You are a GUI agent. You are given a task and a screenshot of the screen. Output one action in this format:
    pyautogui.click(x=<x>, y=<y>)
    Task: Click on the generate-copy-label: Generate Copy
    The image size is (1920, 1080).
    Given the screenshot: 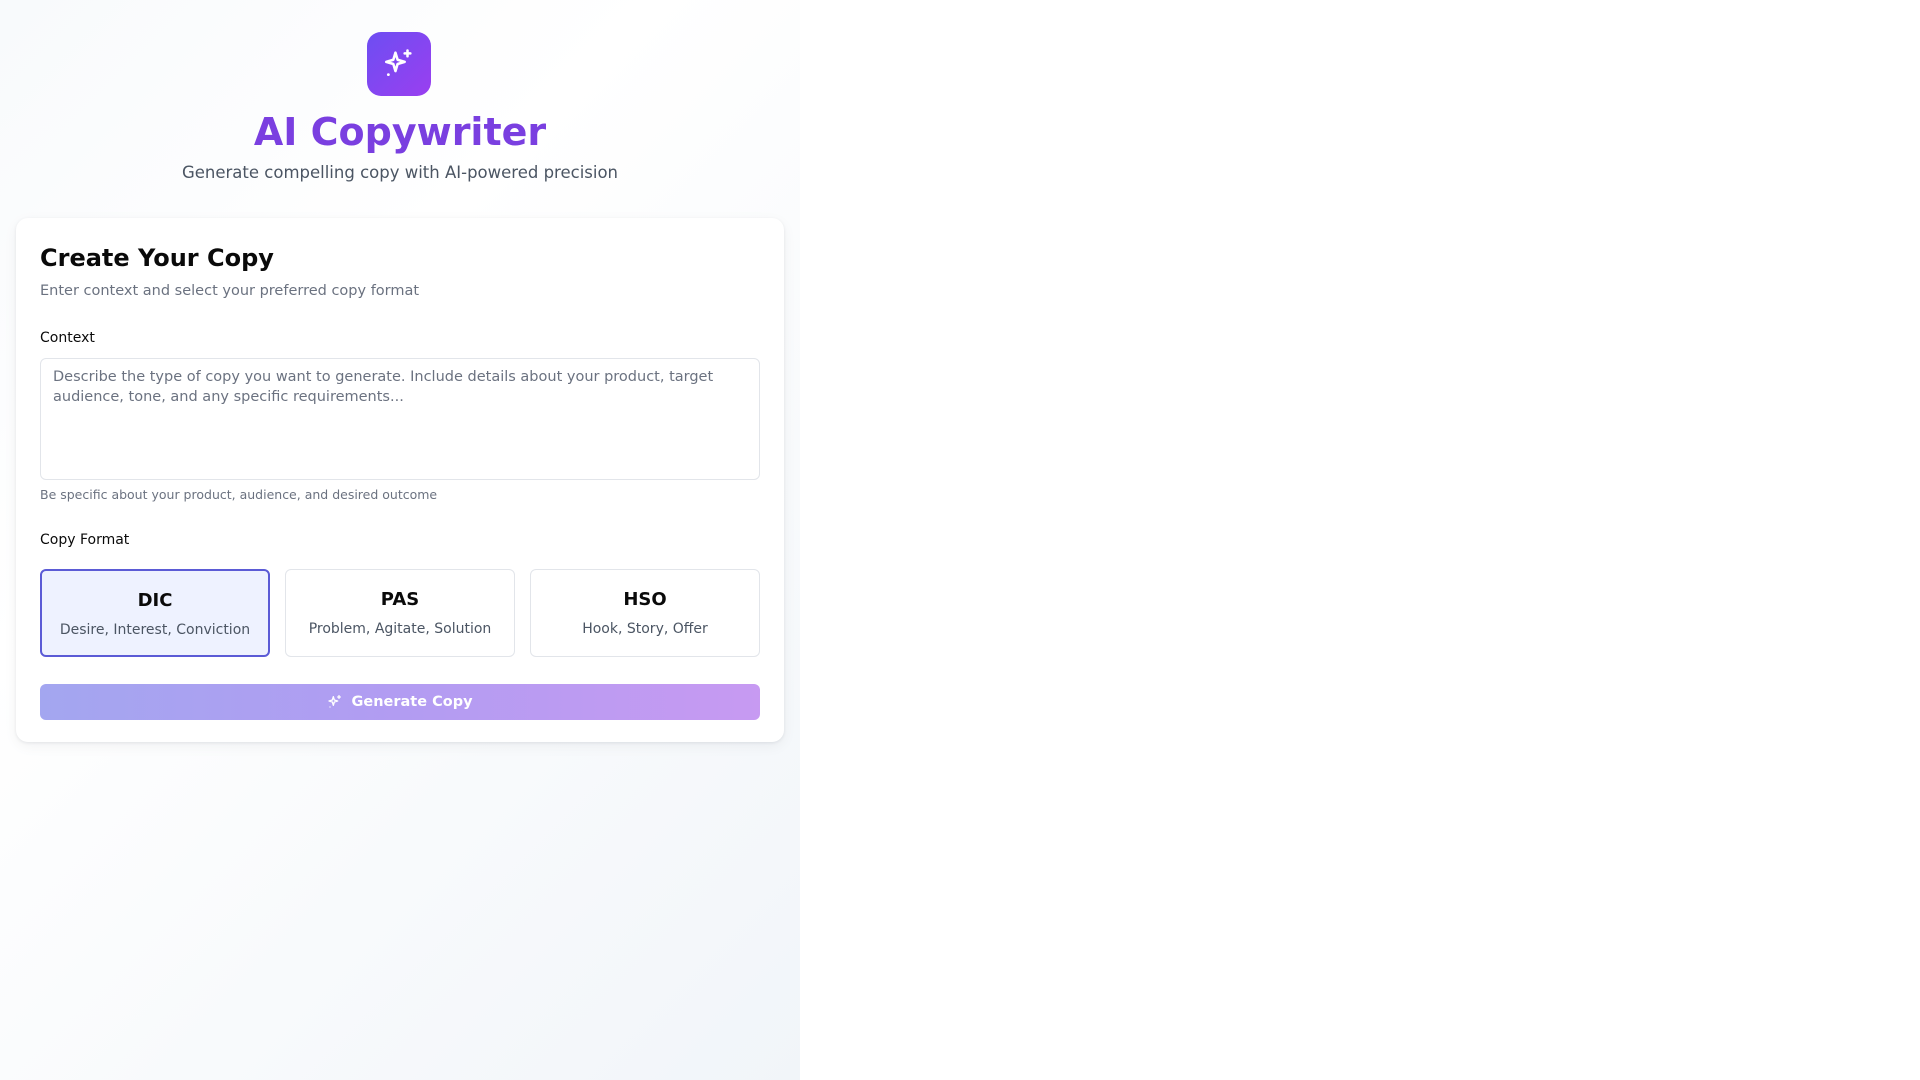 What is the action you would take?
    pyautogui.click(x=412, y=702)
    